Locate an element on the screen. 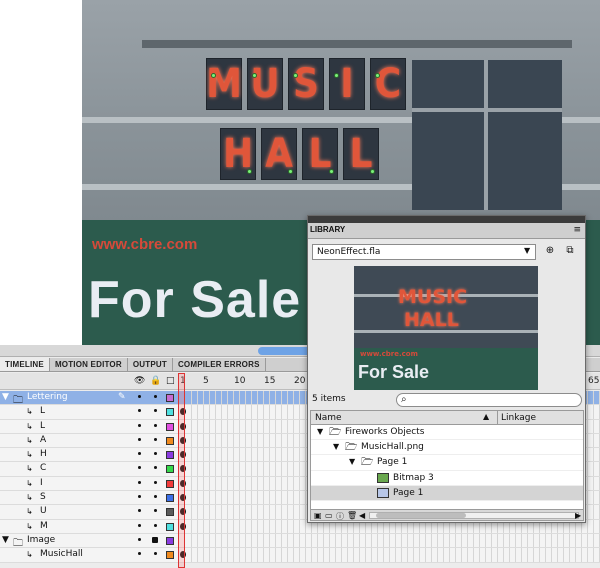 The height and width of the screenshot is (568, 600). panel-titlebar is located at coordinates (446, 219).